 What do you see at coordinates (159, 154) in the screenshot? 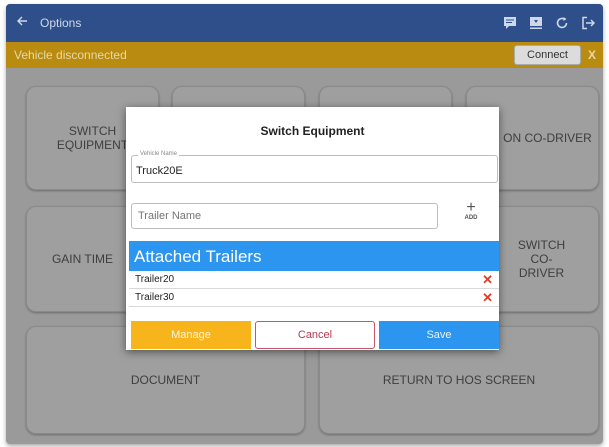
I see `vehicle-name-label: Vehicle Name` at bounding box center [159, 154].